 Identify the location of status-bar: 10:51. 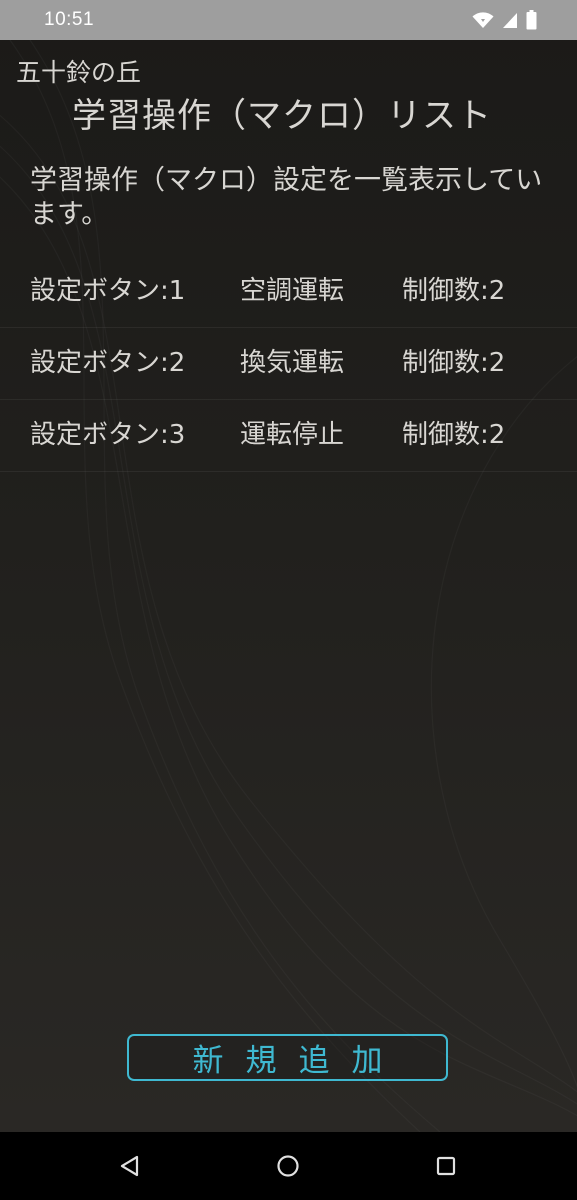
(288, 20).